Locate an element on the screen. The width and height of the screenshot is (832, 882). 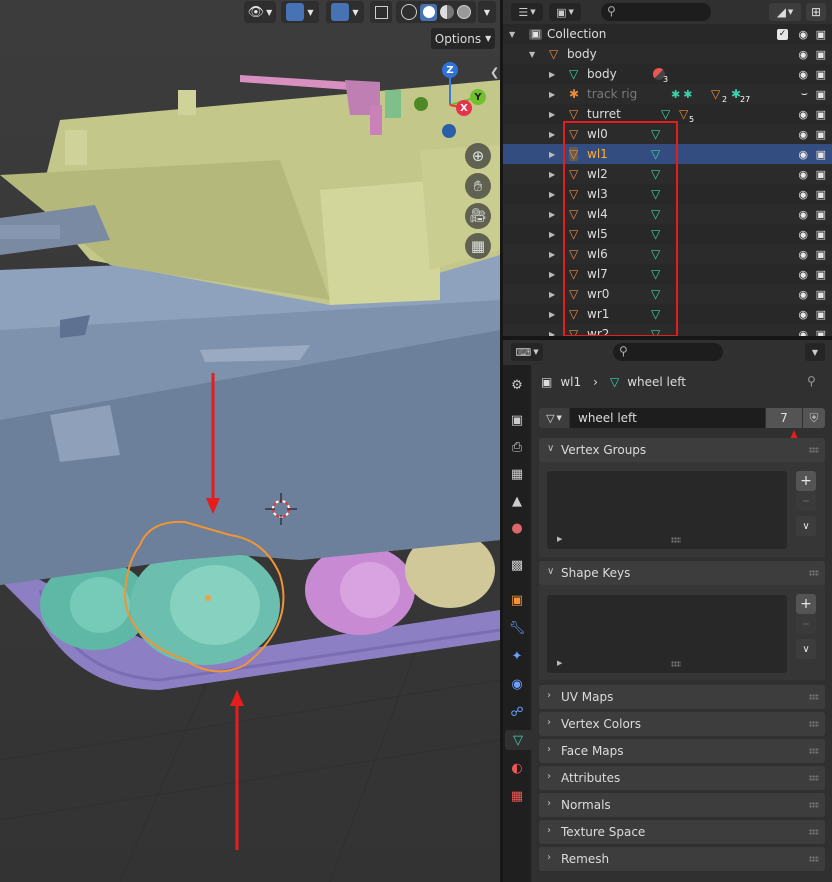
gizmo-y: Y is located at coordinates (478, 97).